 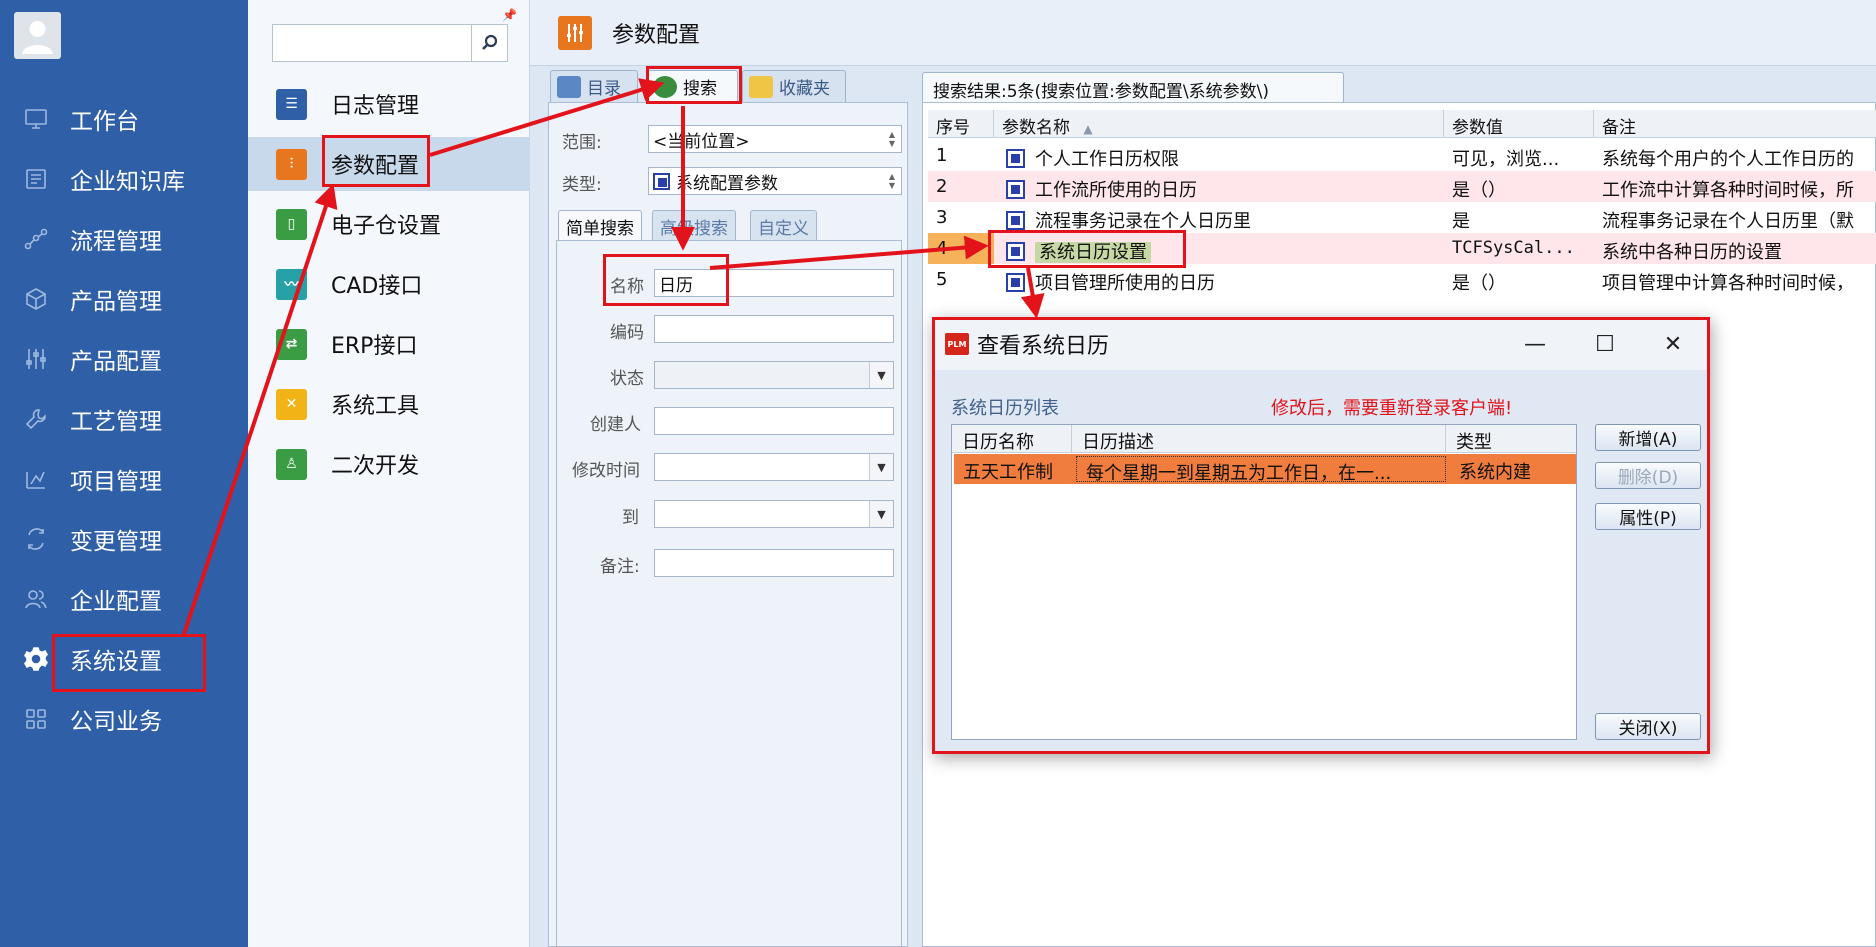 What do you see at coordinates (582, 185) in the screenshot?
I see `type-label: 类型:` at bounding box center [582, 185].